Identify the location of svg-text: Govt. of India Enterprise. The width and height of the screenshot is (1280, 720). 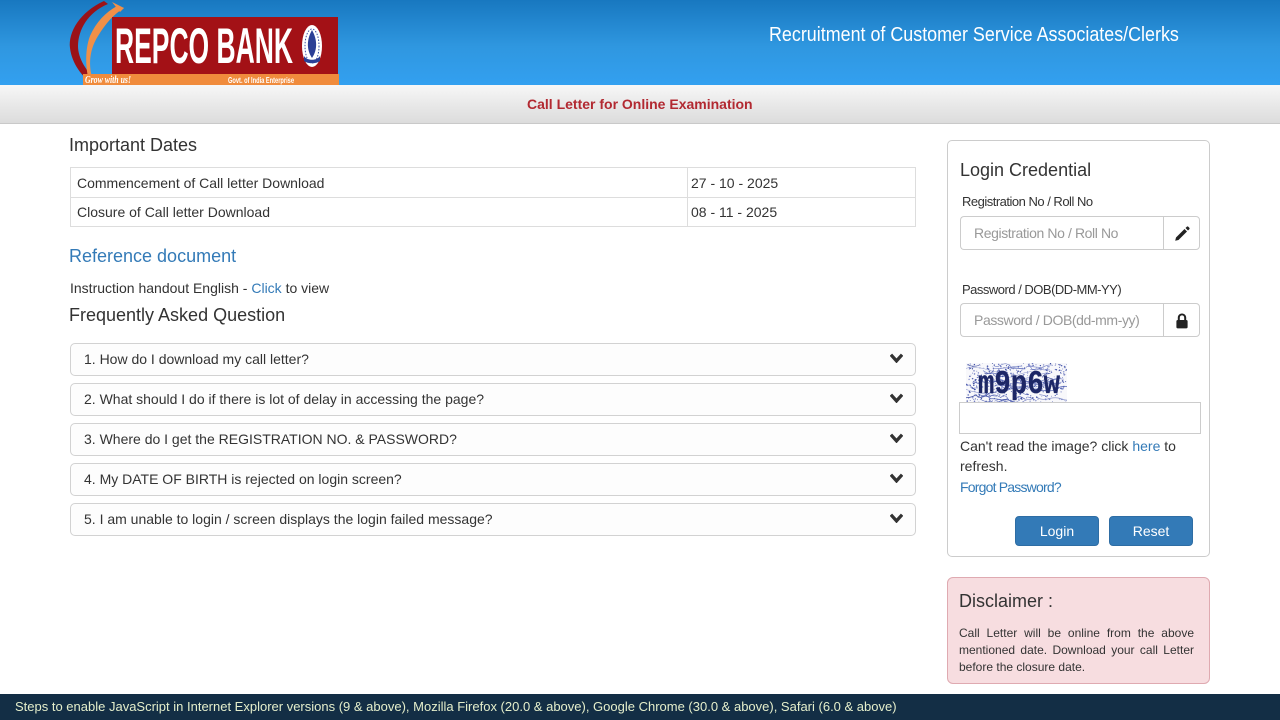
(261, 80).